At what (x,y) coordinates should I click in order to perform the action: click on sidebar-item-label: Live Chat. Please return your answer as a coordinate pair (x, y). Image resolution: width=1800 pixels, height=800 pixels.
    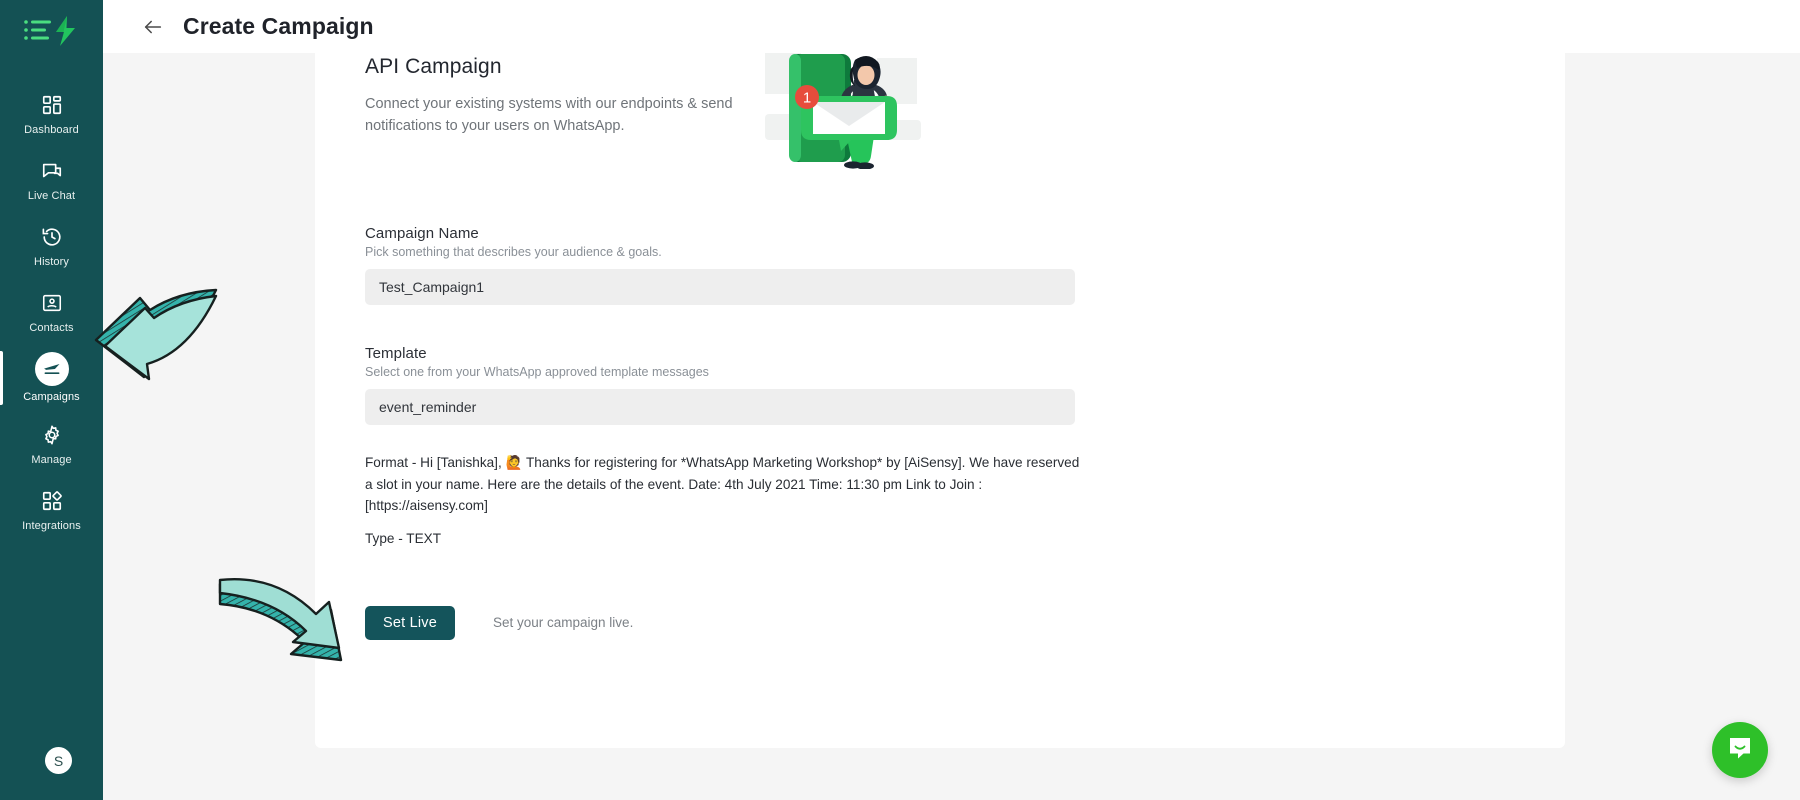
    Looking at the image, I should click on (51, 196).